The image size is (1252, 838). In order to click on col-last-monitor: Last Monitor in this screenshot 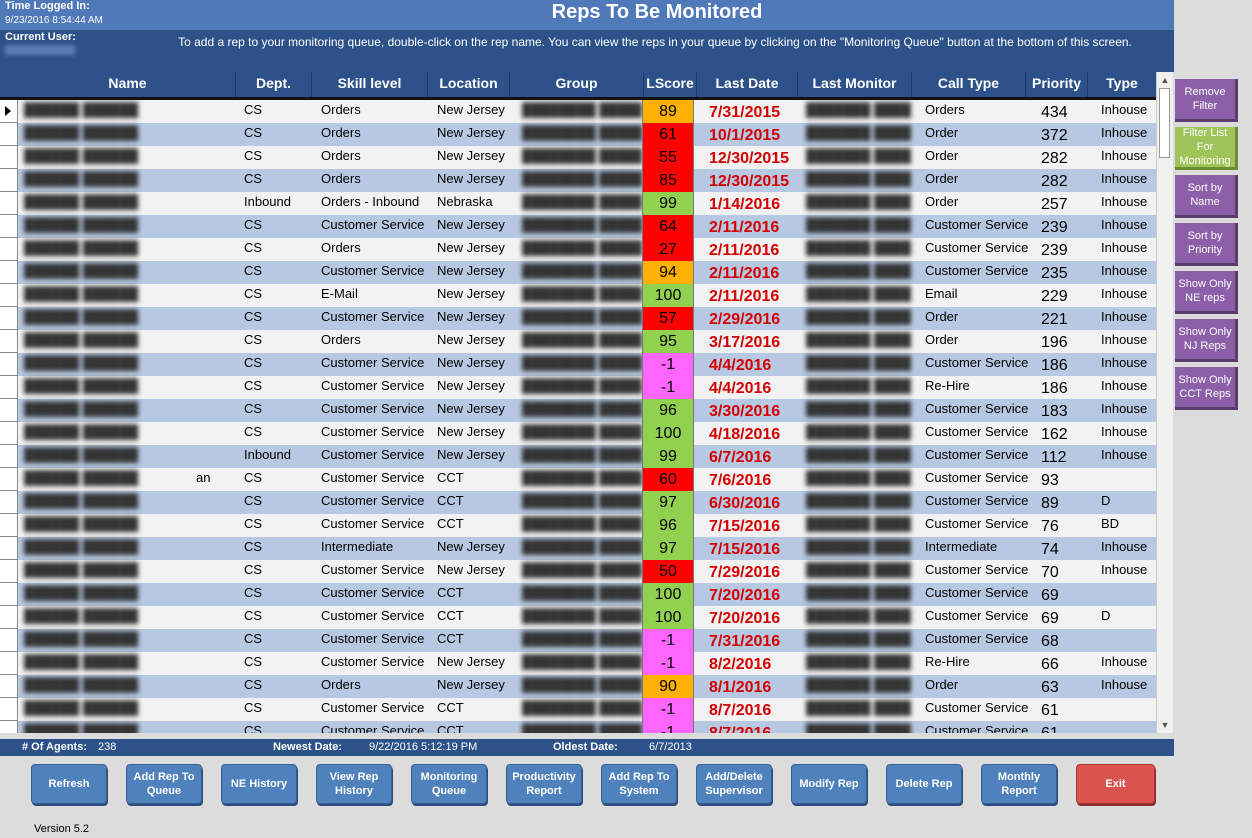, I will do `click(855, 84)`.